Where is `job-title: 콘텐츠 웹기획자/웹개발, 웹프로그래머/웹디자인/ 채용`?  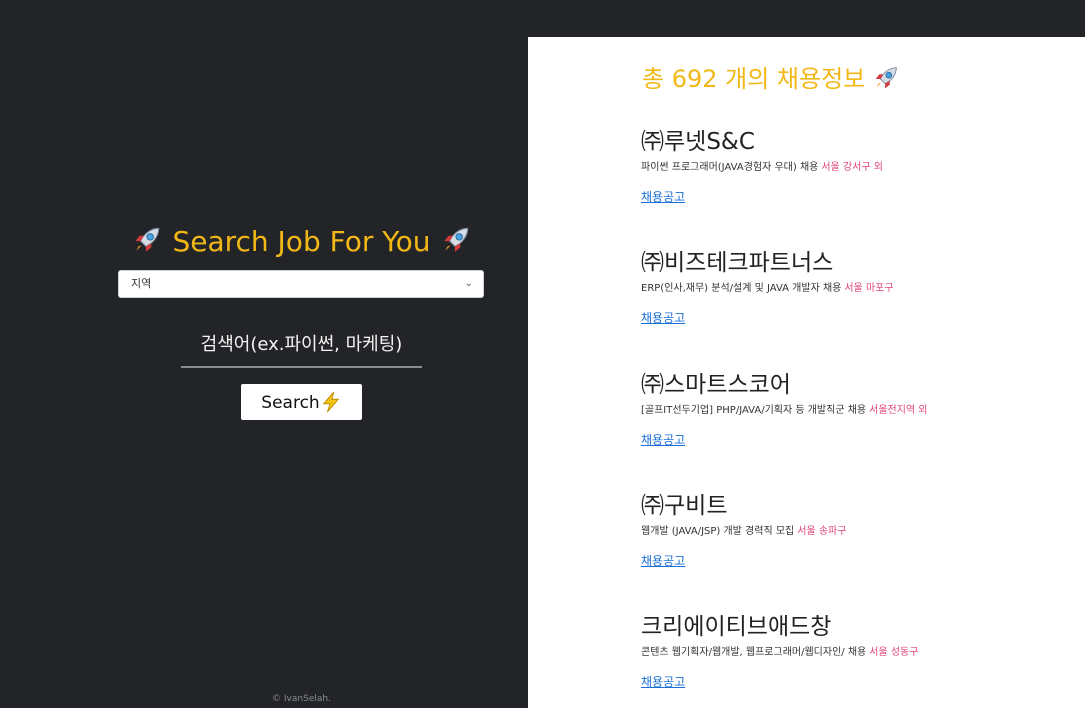
job-title: 콘텐츠 웹기획자/웹개발, 웹프로그래머/웹디자인/ 채용 is located at coordinates (754, 652).